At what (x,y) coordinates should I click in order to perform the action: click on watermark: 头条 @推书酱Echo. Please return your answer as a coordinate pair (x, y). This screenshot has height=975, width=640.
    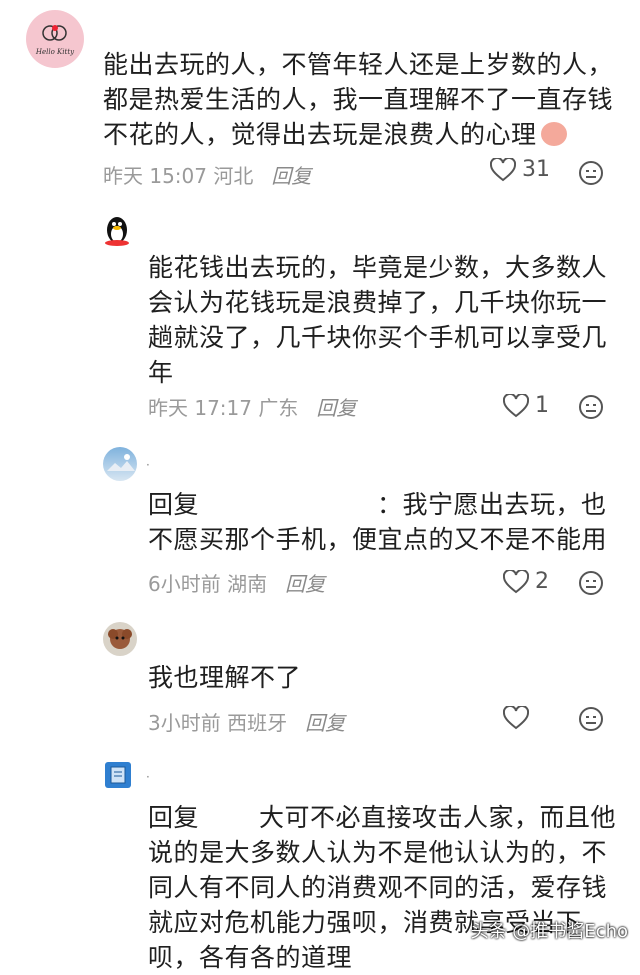
    Looking at the image, I should click on (549, 931).